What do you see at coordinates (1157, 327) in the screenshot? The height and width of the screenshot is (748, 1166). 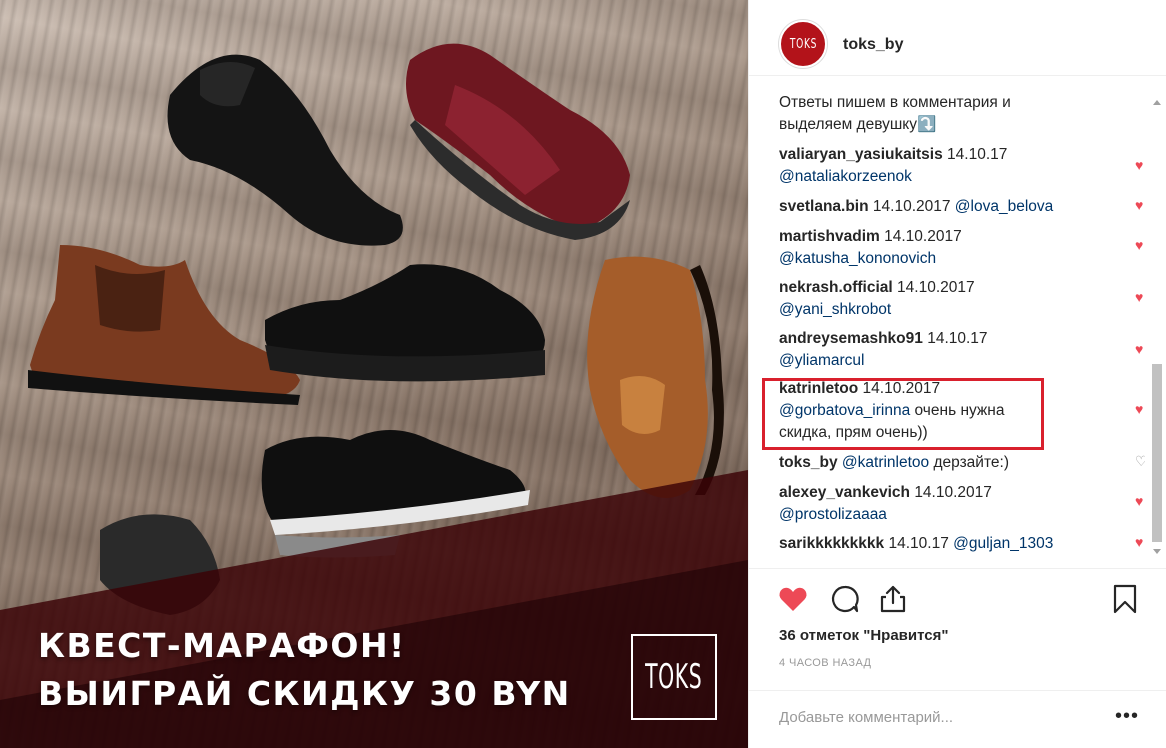 I see `comments-scrollbar` at bounding box center [1157, 327].